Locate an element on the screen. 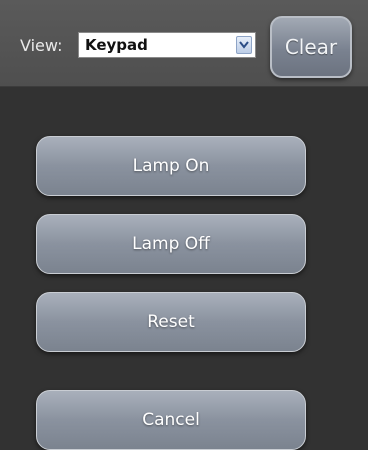  view-dropdown: Keypad is located at coordinates (167, 45).